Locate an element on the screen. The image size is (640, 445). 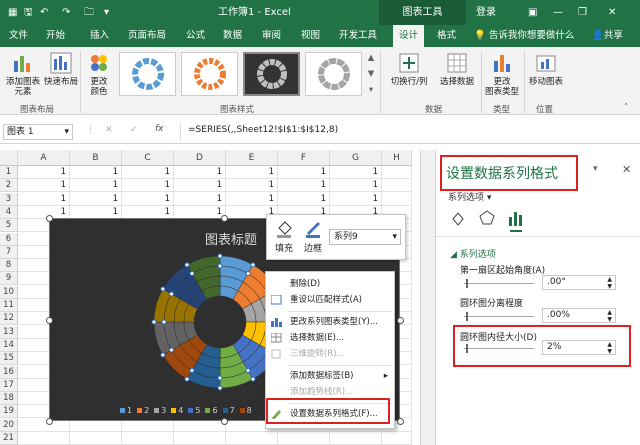
legend-entry: 2 is located at coordinates (143, 410).